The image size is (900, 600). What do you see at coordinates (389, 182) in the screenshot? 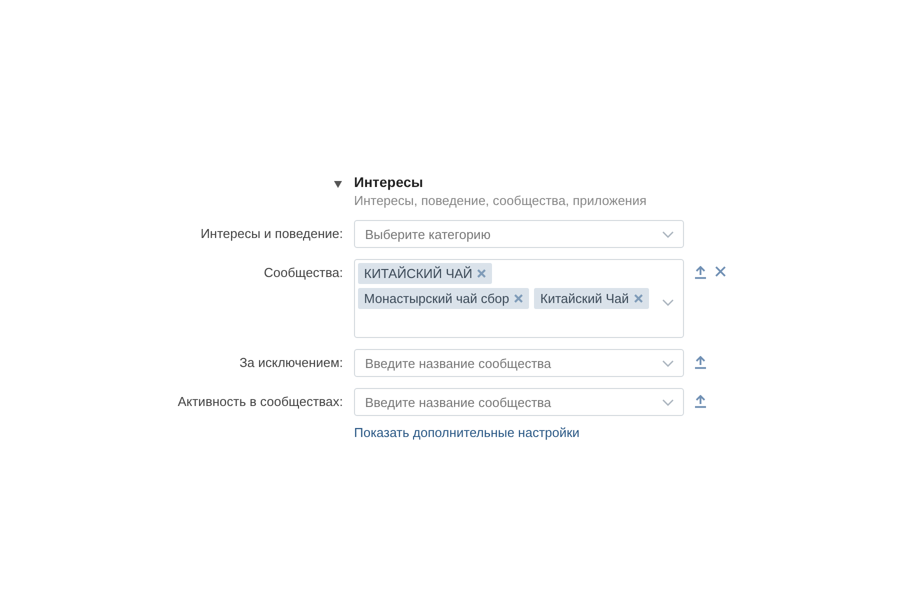
I see `section-title: Интересы` at bounding box center [389, 182].